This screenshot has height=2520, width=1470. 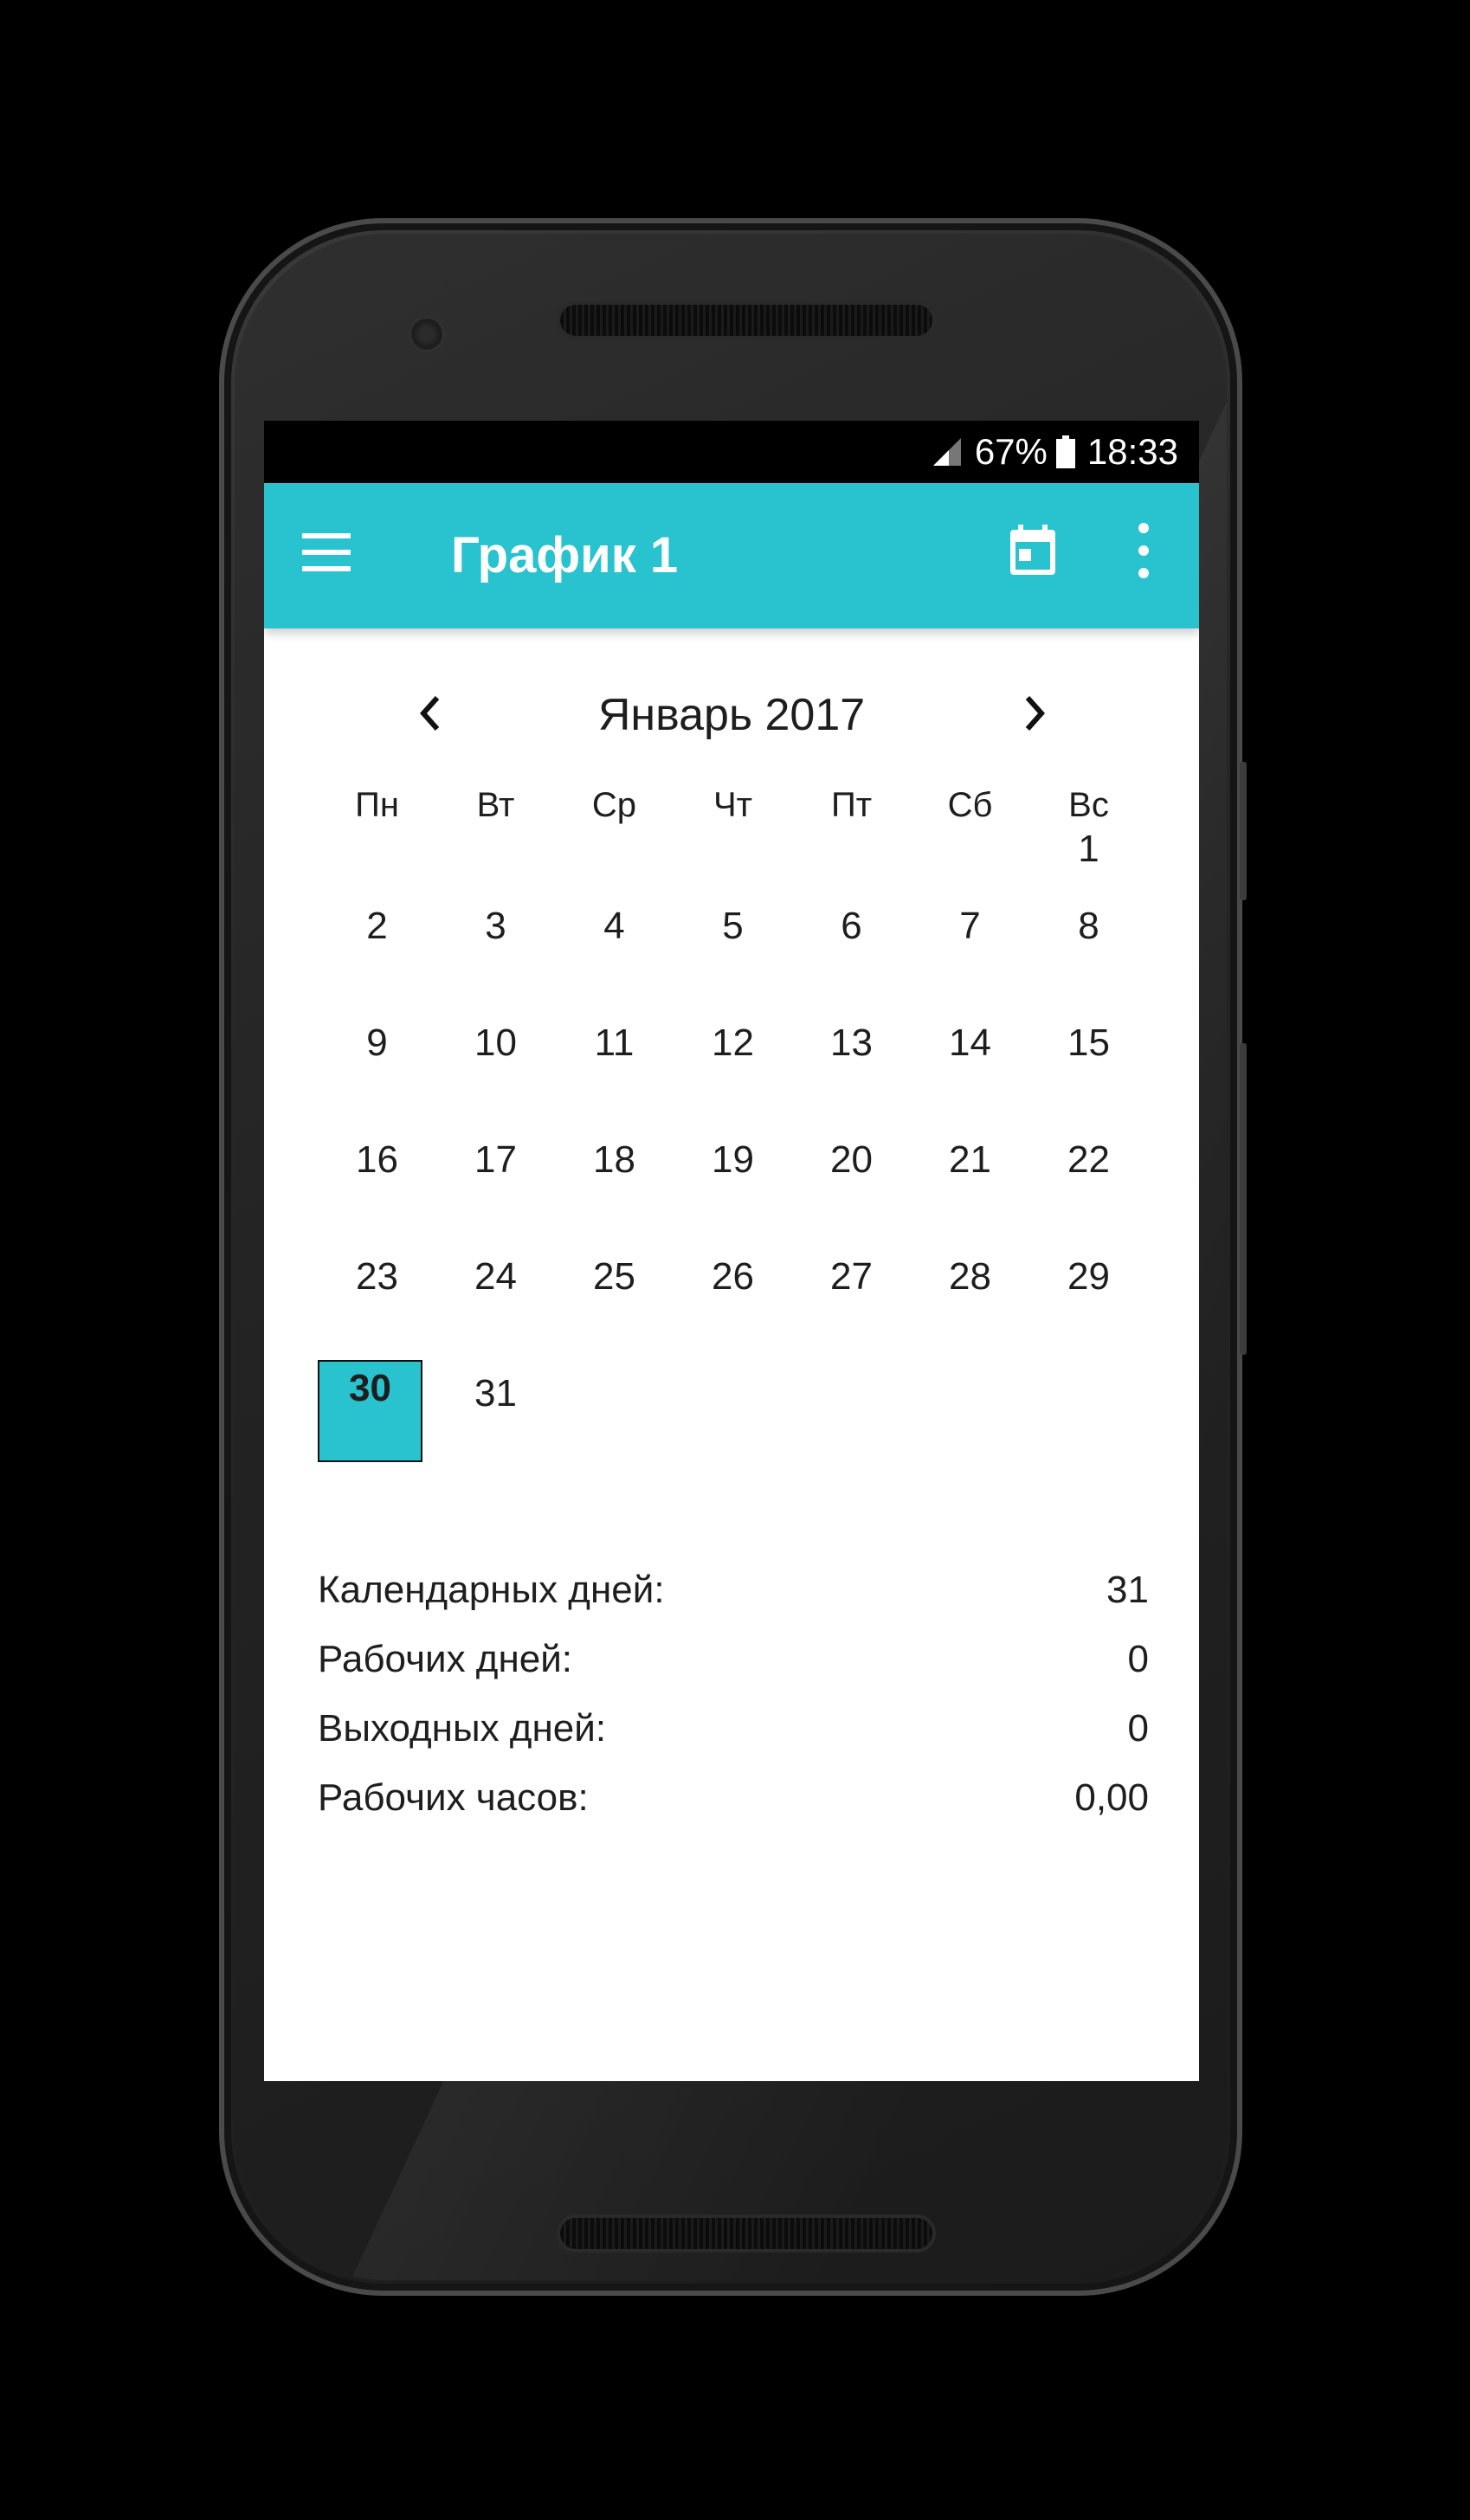 What do you see at coordinates (1144, 550) in the screenshot?
I see `more-vert-icon` at bounding box center [1144, 550].